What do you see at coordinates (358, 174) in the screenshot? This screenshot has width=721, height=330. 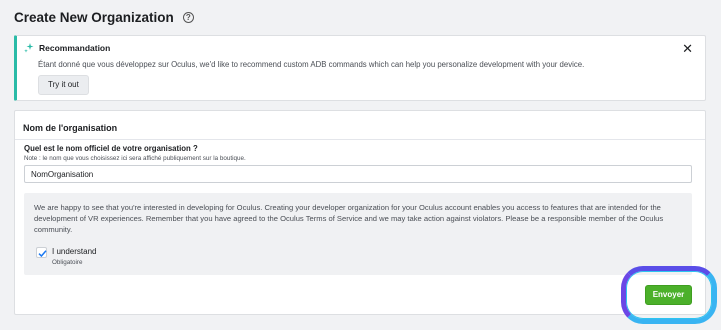 I see `org-name-input` at bounding box center [358, 174].